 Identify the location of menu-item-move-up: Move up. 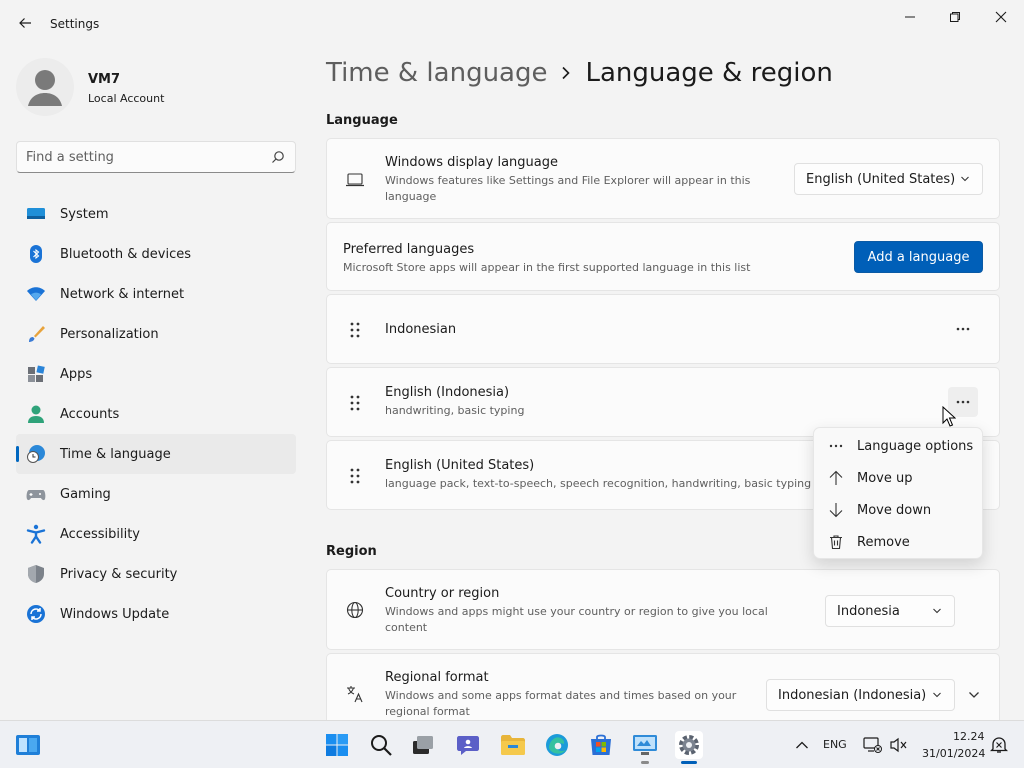
(899, 478).